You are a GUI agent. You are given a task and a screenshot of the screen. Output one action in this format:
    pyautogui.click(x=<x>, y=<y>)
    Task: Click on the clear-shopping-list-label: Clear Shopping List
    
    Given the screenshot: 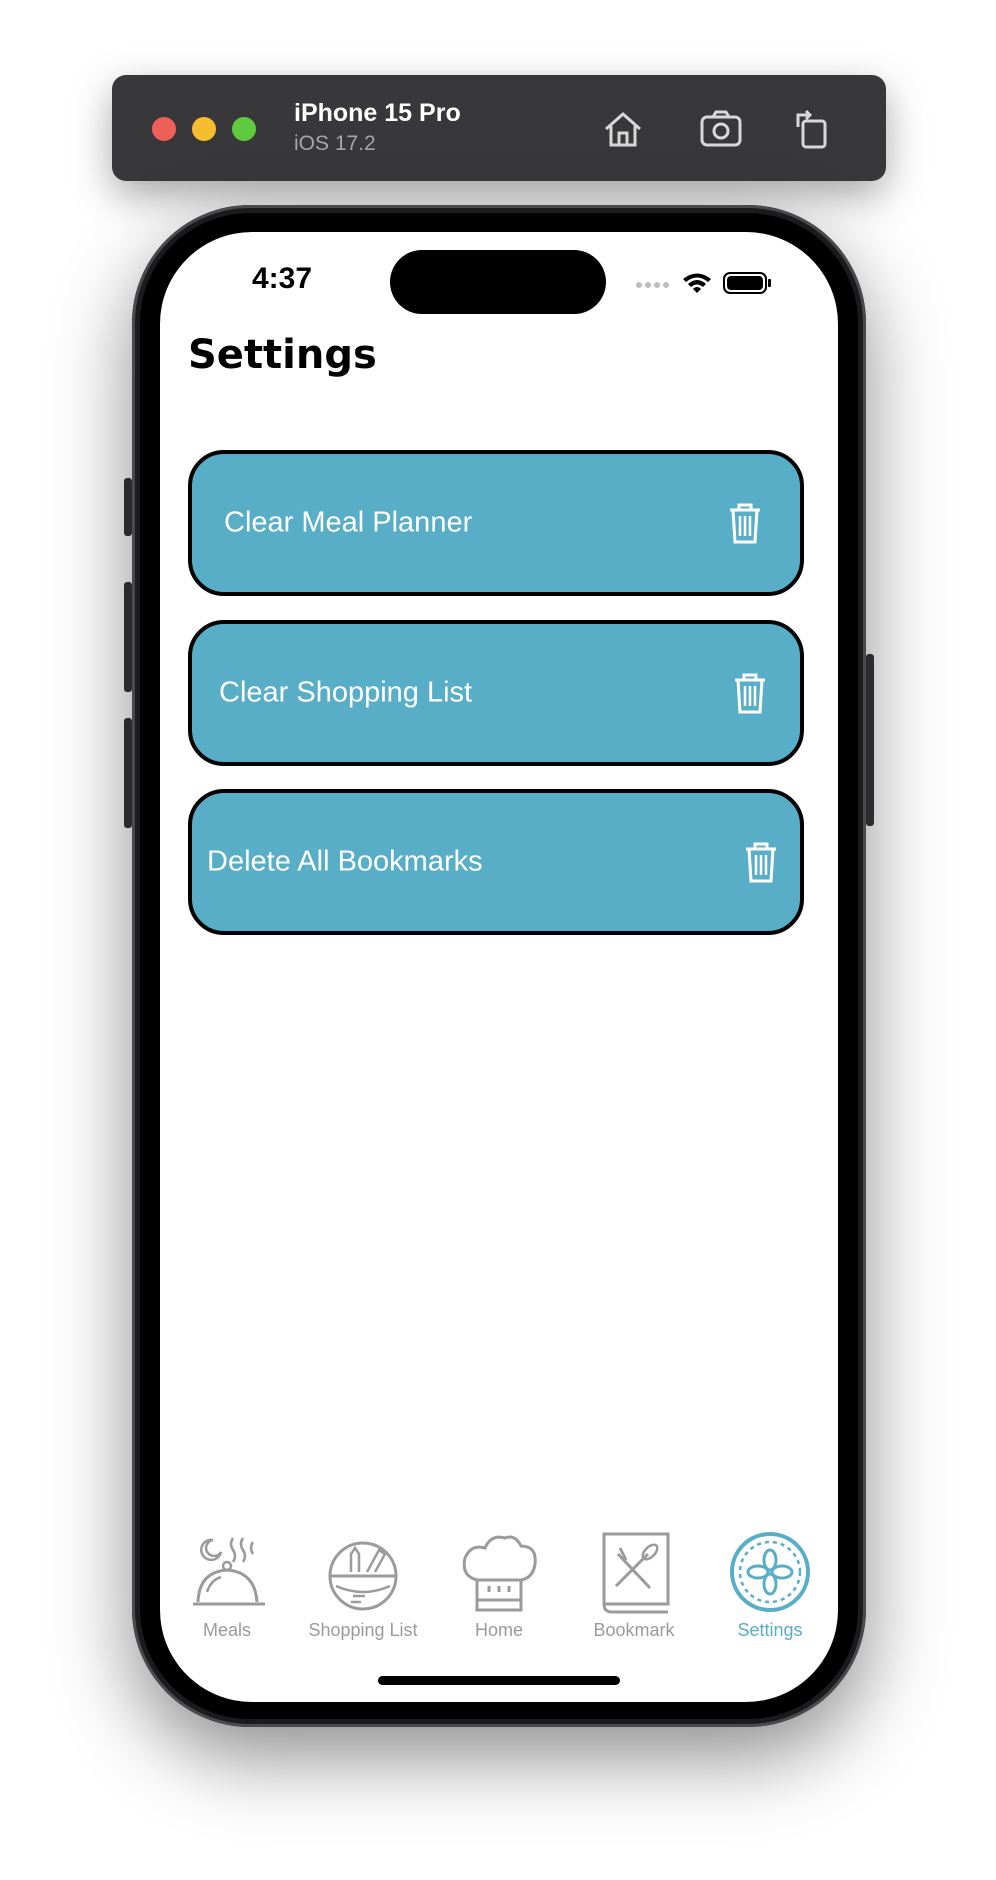 What is the action you would take?
    pyautogui.click(x=346, y=692)
    